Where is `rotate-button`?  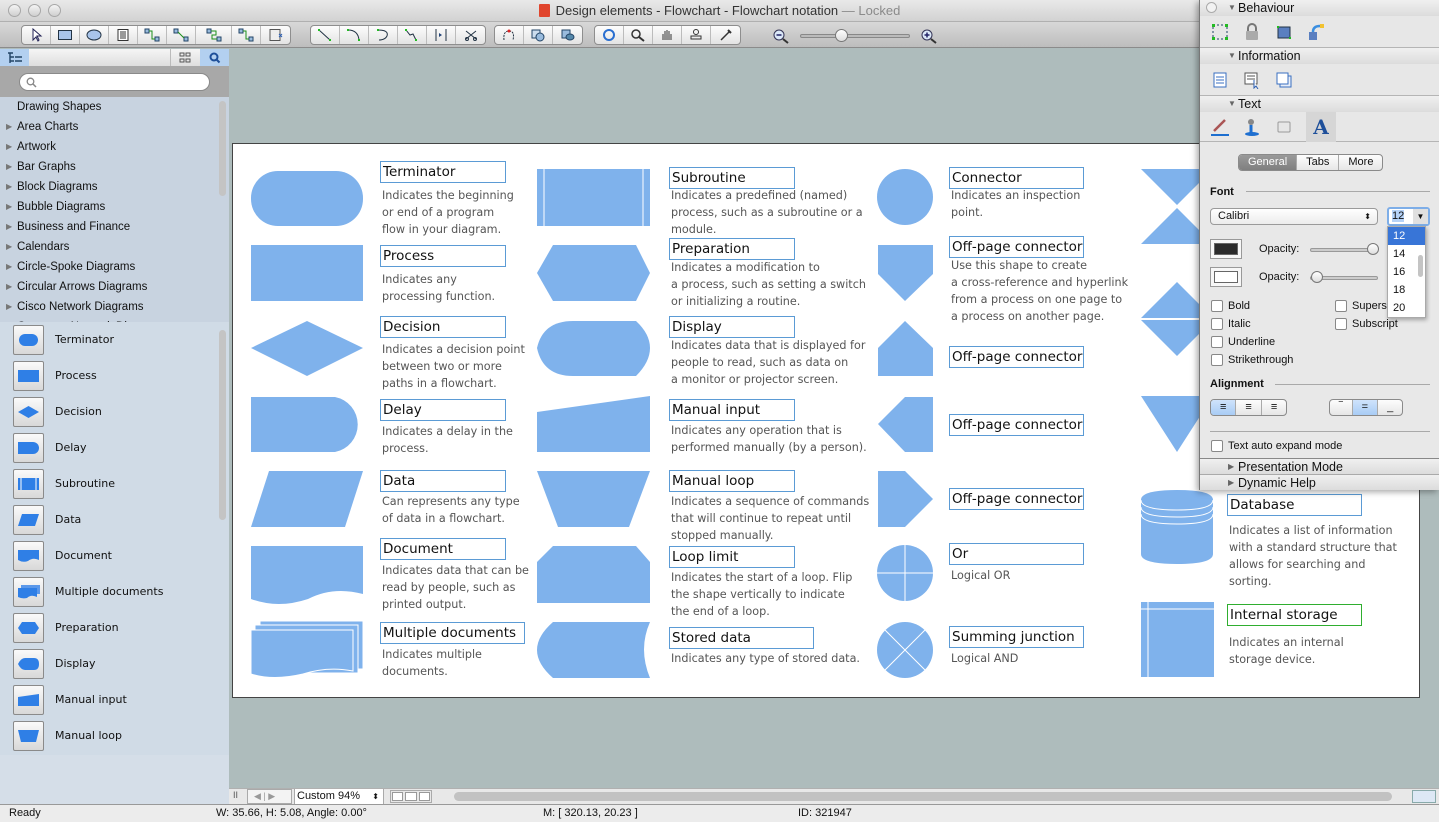 rotate-button is located at coordinates (609, 35).